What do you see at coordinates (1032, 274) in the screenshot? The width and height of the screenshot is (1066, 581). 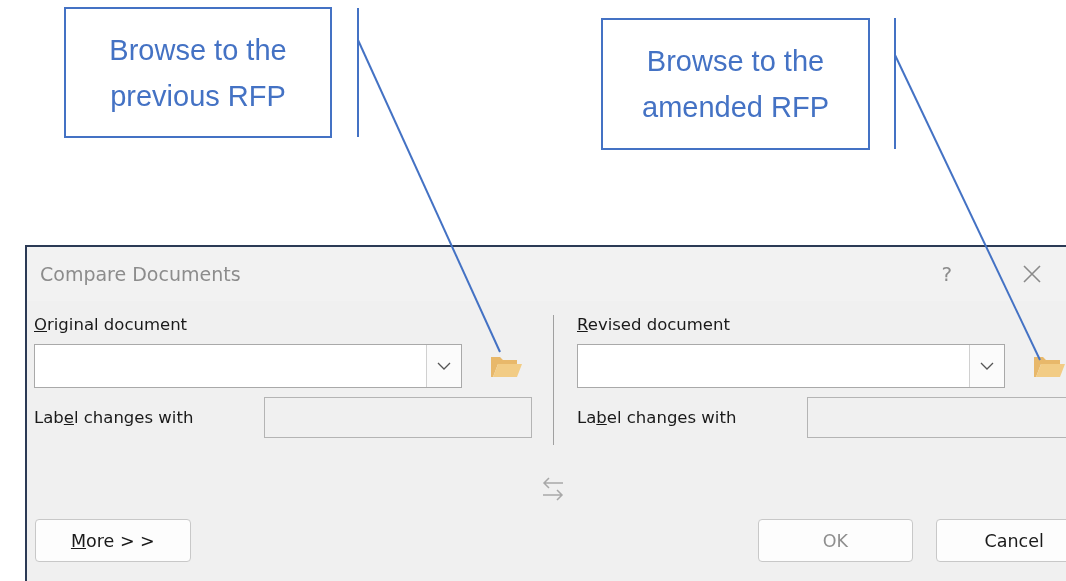 I see `close-icon` at bounding box center [1032, 274].